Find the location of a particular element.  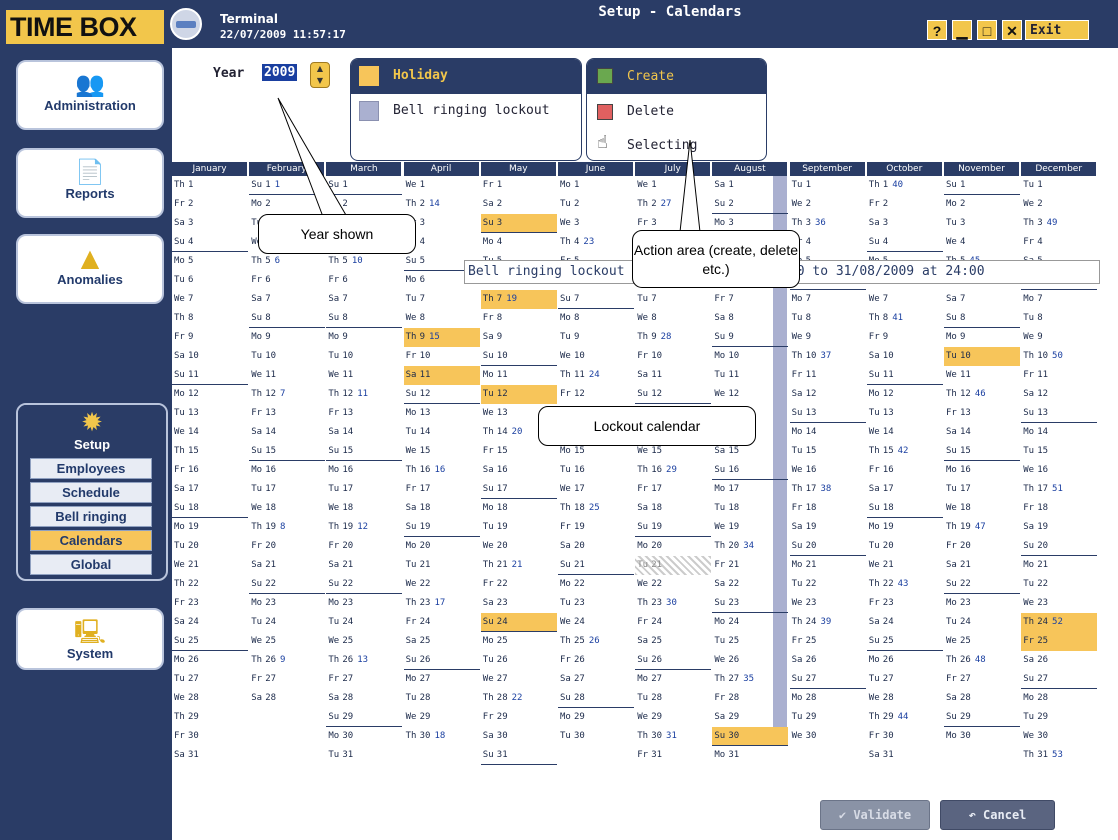

calendar-day: We 21 is located at coordinates (210, 565).